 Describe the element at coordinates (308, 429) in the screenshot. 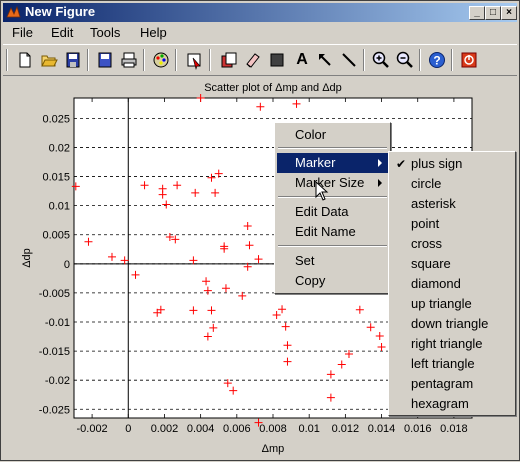

I see `x-tick-label: 0.01` at that location.